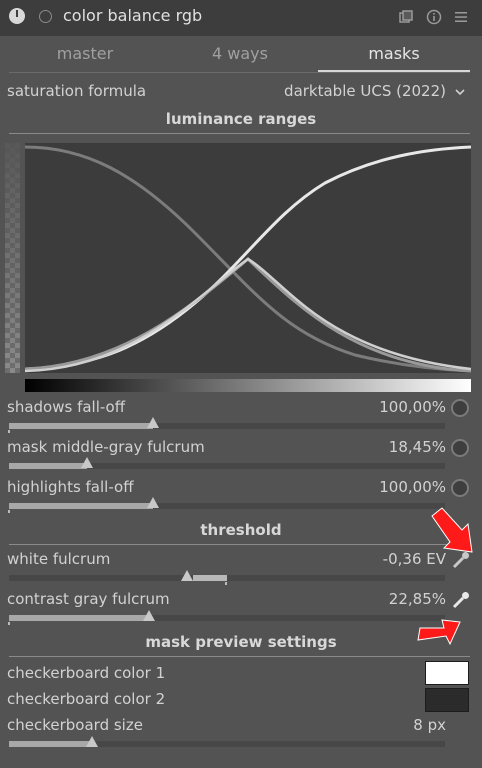 This screenshot has width=482, height=768. Describe the element at coordinates (241, 119) in the screenshot. I see `luminance-ranges-header: luminance ranges` at that location.